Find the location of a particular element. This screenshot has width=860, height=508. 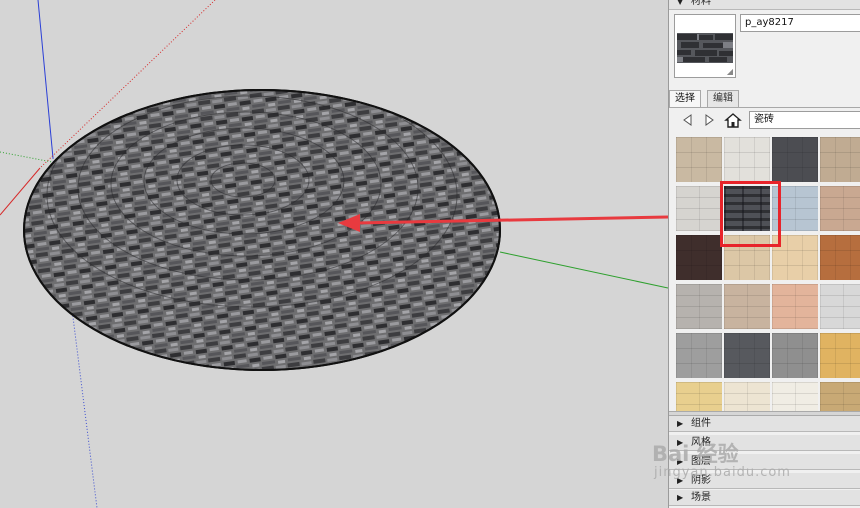

axis-green-line is located at coordinates (583, 270).